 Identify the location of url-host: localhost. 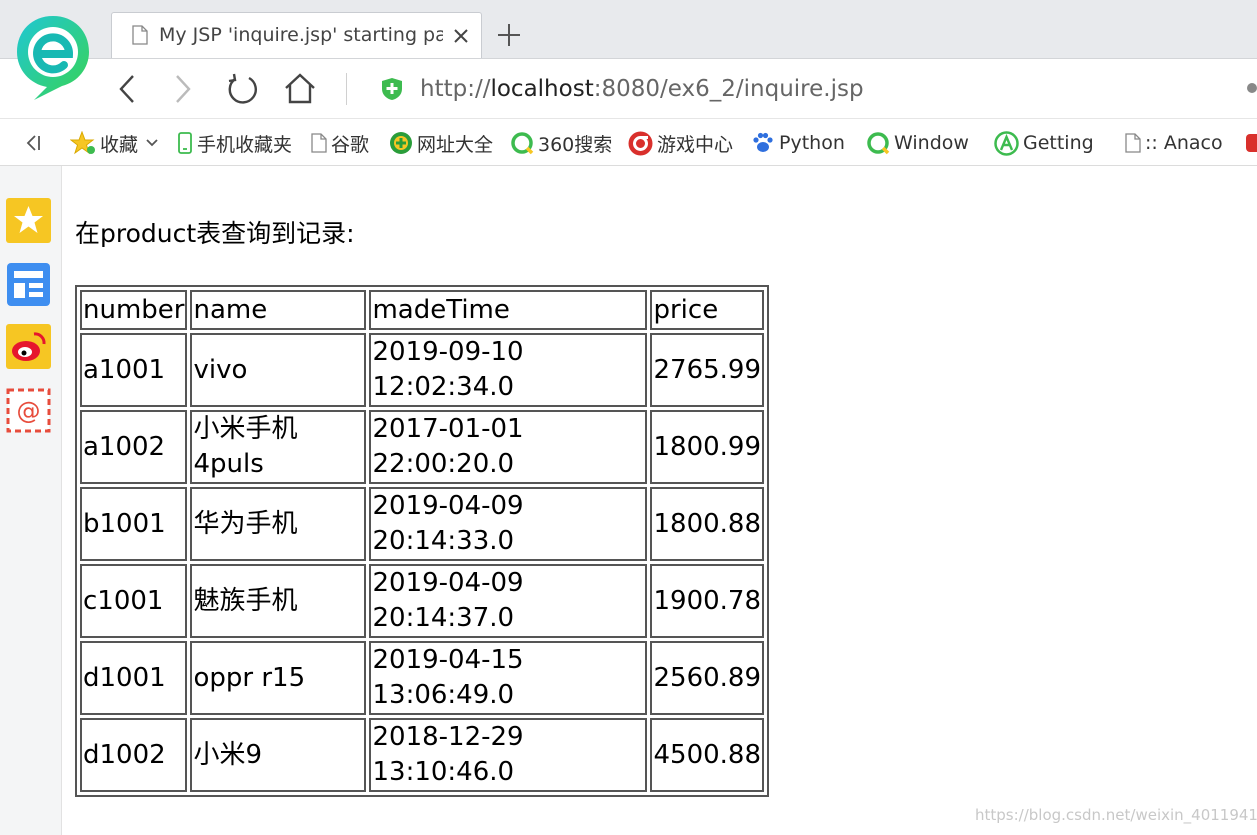
(542, 89).